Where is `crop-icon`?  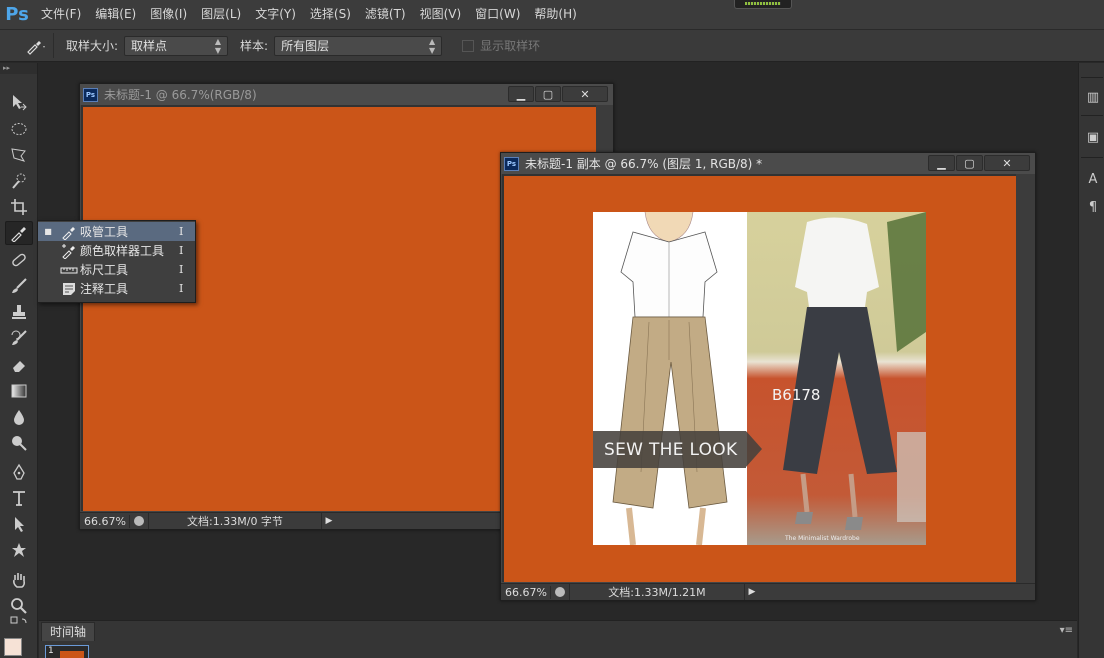
crop-icon is located at coordinates (19, 207).